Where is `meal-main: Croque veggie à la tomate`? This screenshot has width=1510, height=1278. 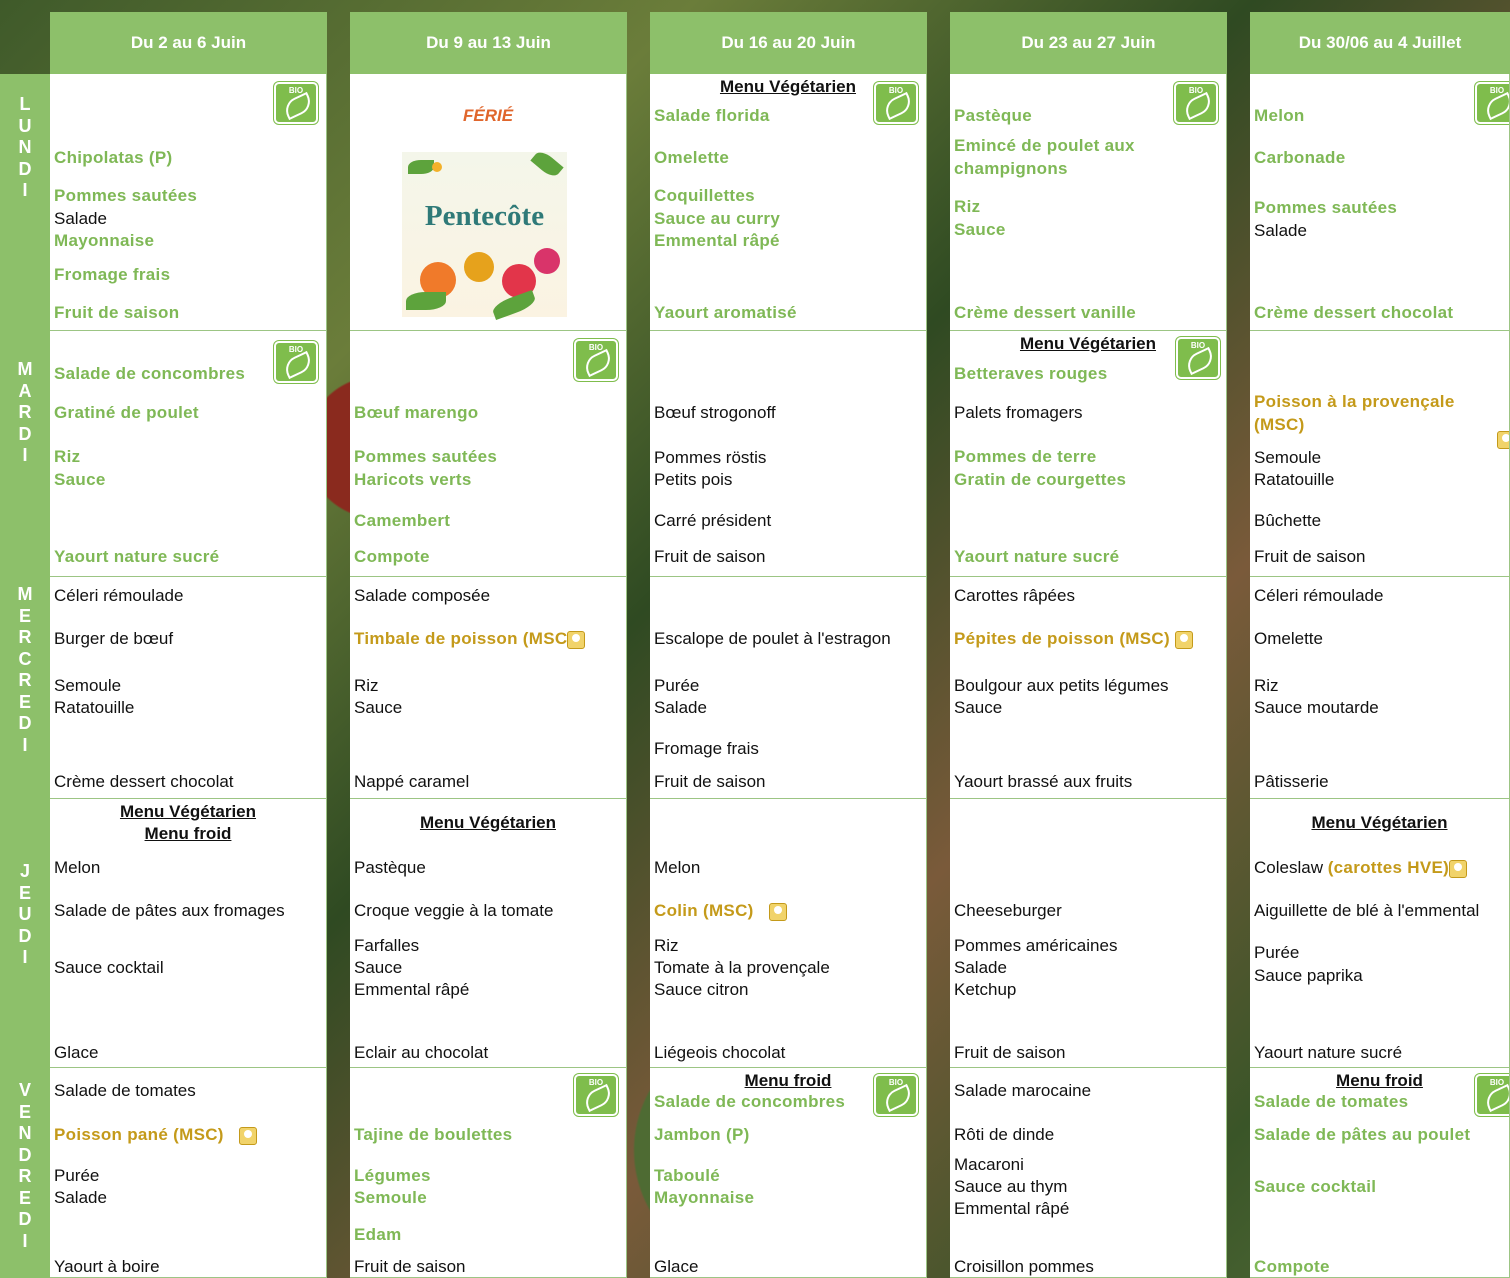
meal-main: Croque veggie à la tomate is located at coordinates (454, 910).